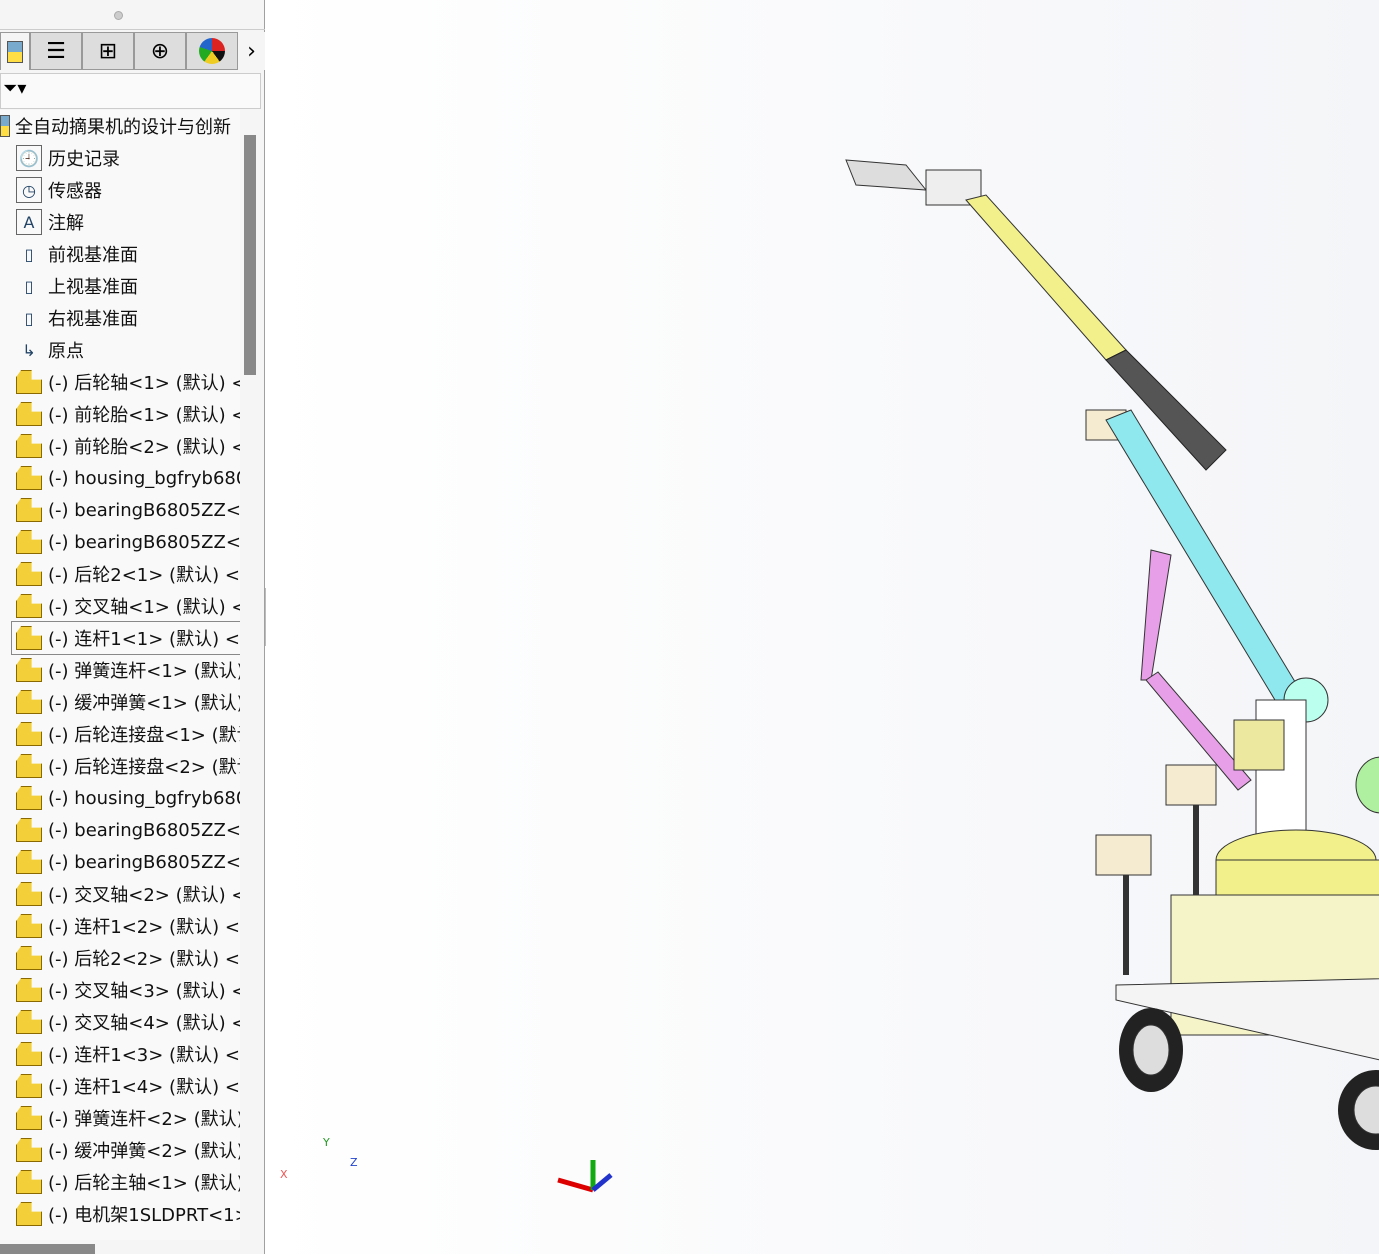 The image size is (1379, 1258). I want to click on tree-item: 🕘 历史记录, so click(120, 158).